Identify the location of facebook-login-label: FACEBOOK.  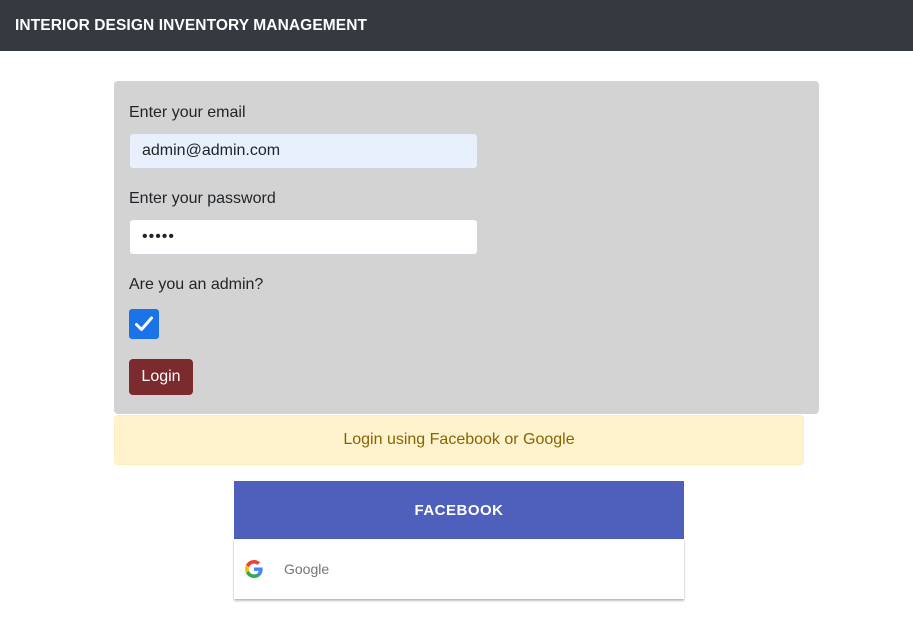
(459, 510).